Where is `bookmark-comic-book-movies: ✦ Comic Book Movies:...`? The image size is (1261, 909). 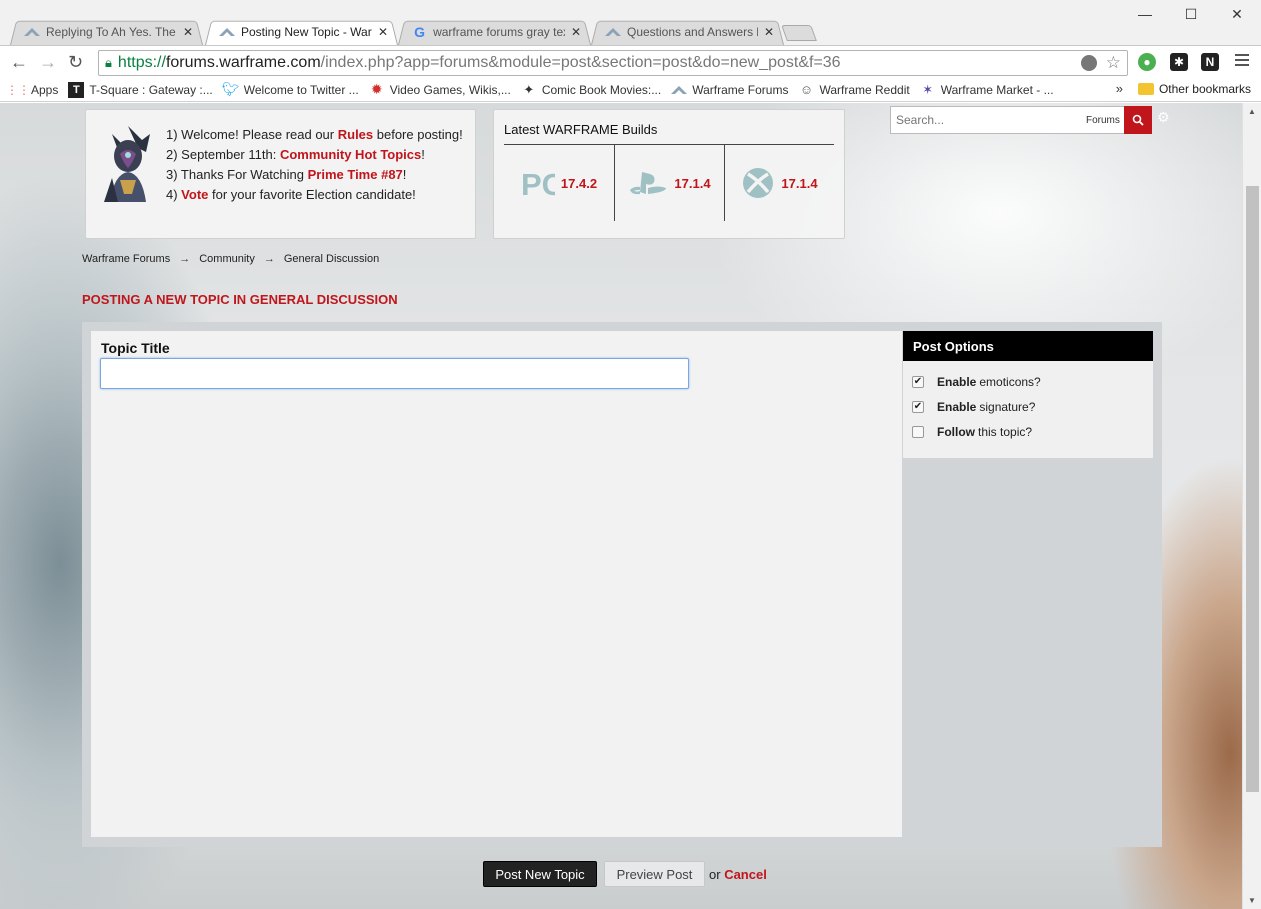 bookmark-comic-book-movies: ✦ Comic Book Movies:... is located at coordinates (591, 90).